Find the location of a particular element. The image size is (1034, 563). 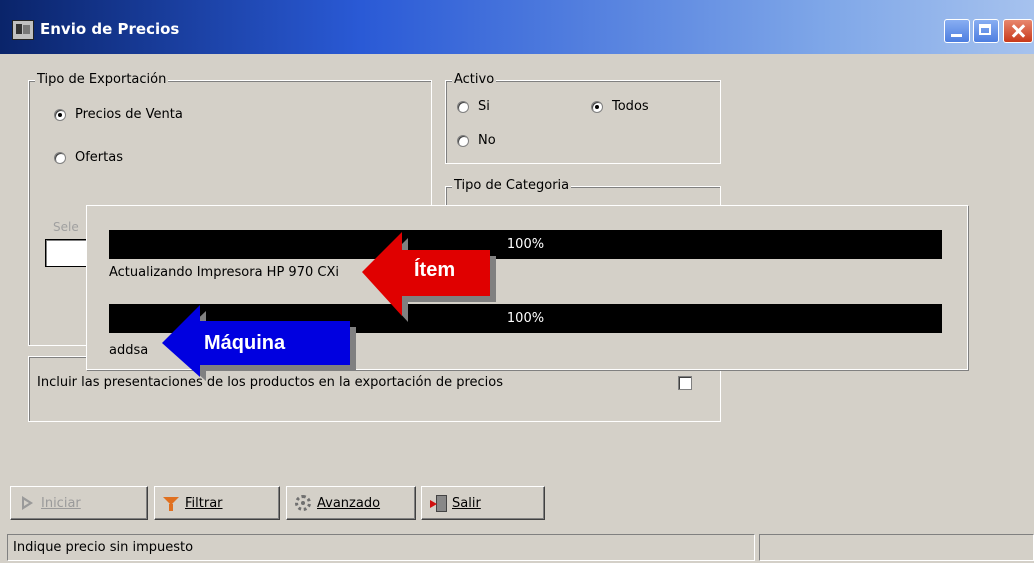

radio-si: Si is located at coordinates (473, 106).